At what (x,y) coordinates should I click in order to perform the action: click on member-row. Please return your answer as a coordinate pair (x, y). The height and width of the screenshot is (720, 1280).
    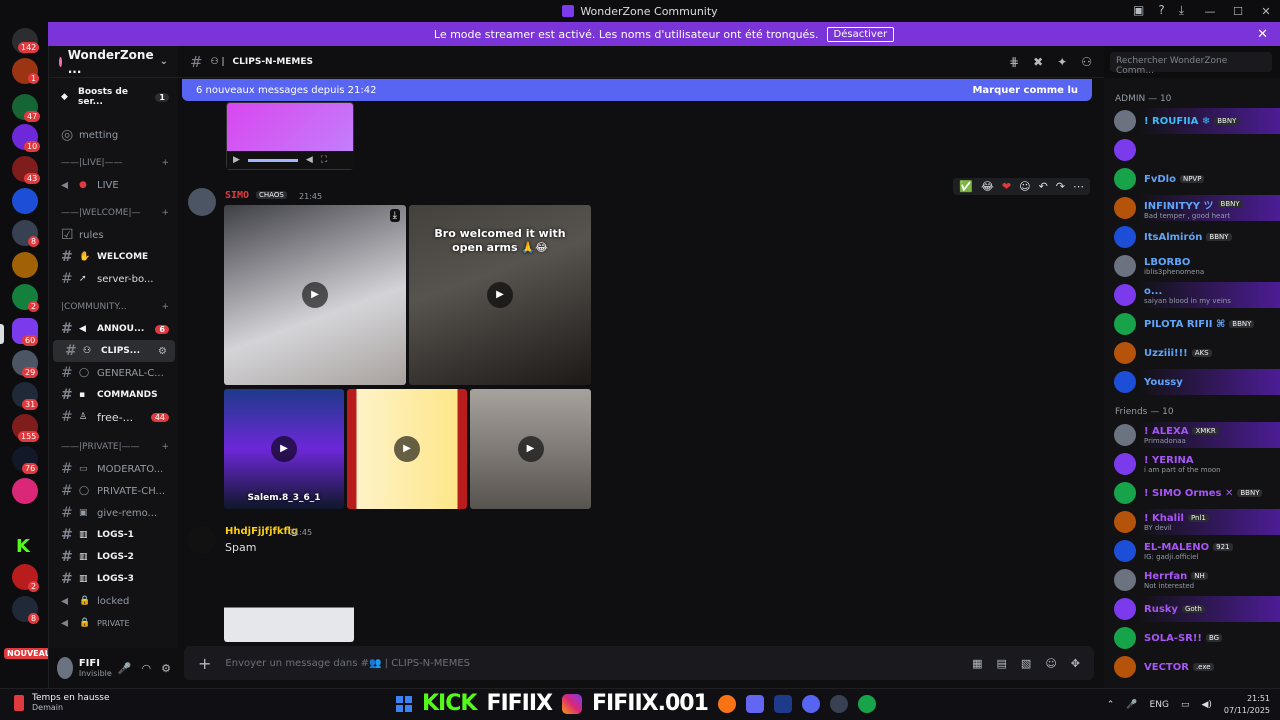
    Looking at the image, I should click on (1192, 150).